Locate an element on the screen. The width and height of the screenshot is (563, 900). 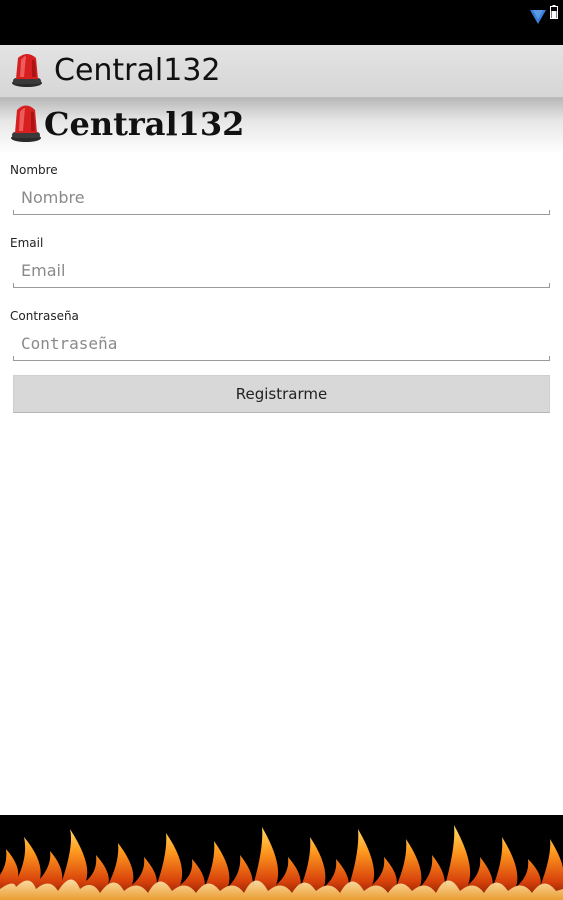
logo-text: Central132 is located at coordinates (144, 124).